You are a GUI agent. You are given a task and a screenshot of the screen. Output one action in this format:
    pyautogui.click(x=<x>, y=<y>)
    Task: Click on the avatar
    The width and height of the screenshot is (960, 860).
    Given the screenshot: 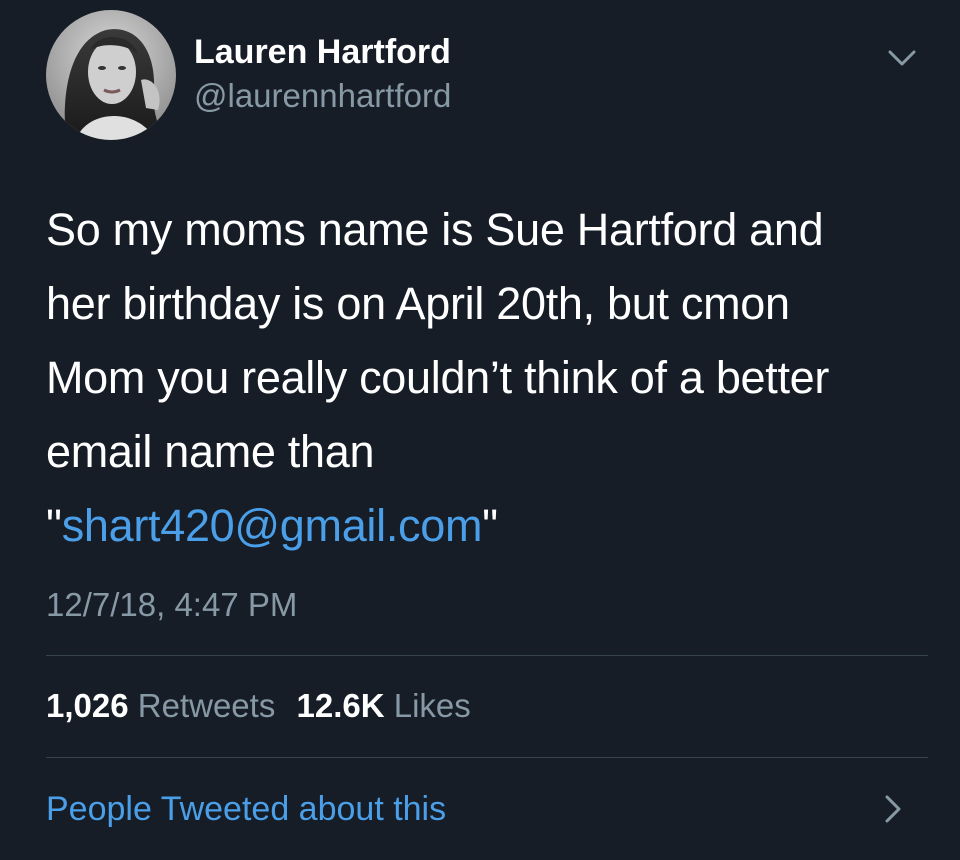 What is the action you would take?
    pyautogui.click(x=111, y=75)
    